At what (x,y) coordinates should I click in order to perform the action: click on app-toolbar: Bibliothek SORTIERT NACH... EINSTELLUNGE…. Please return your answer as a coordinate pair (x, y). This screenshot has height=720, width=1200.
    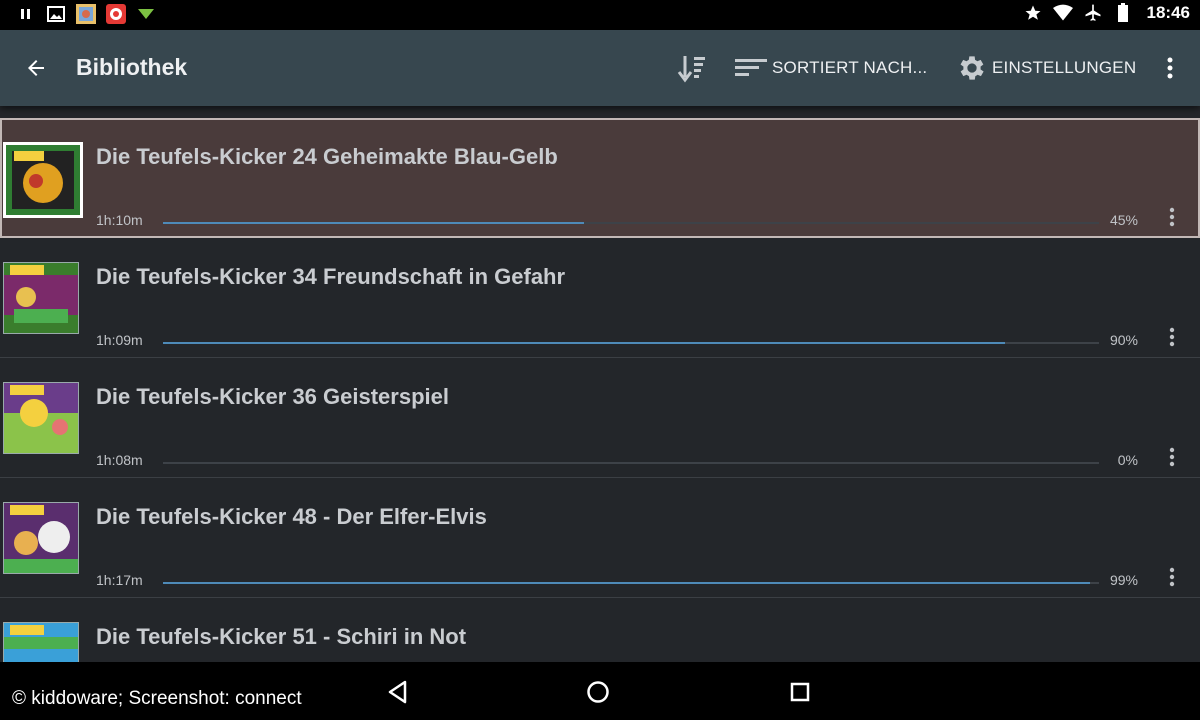
    Looking at the image, I should click on (600, 68).